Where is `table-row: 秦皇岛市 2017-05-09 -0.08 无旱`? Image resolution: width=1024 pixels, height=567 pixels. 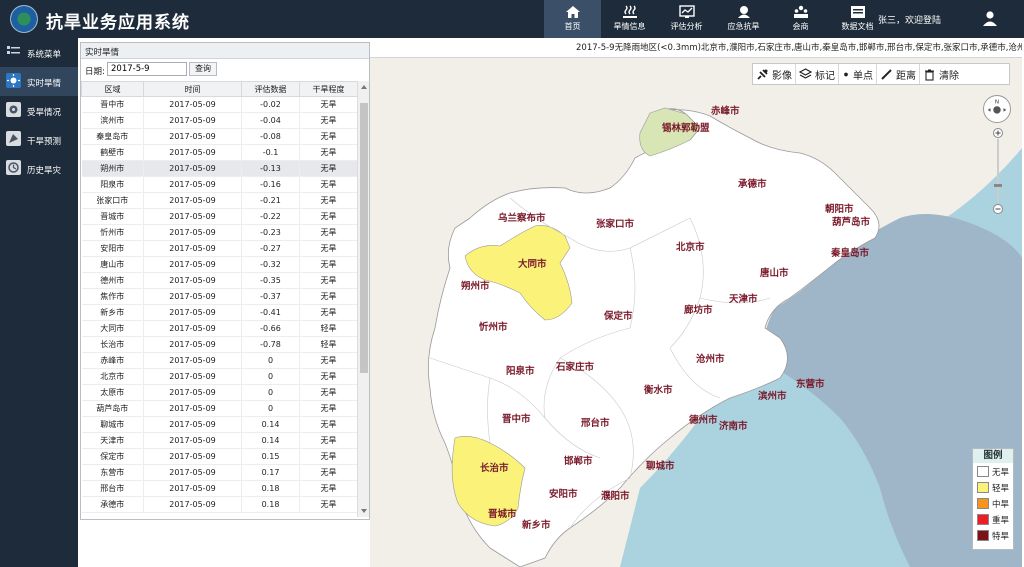 table-row: 秦皇岛市 2017-05-09 -0.08 无旱 is located at coordinates (219, 136).